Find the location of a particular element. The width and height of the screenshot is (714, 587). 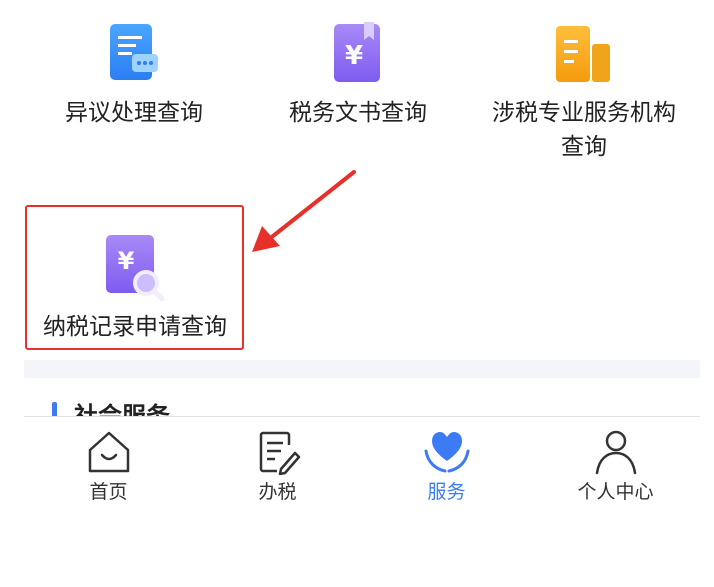

tab-label: 办税 is located at coordinates (277, 492).